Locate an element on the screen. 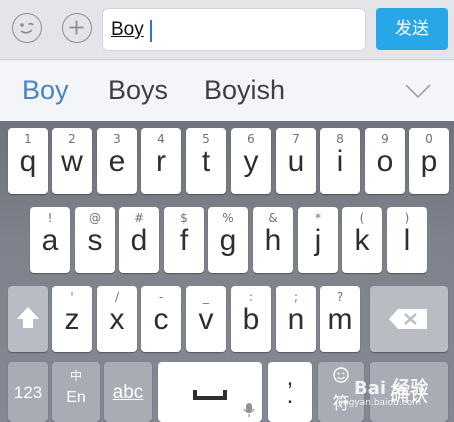 The height and width of the screenshot is (422, 454). key-sub-label: @ is located at coordinates (95, 218).